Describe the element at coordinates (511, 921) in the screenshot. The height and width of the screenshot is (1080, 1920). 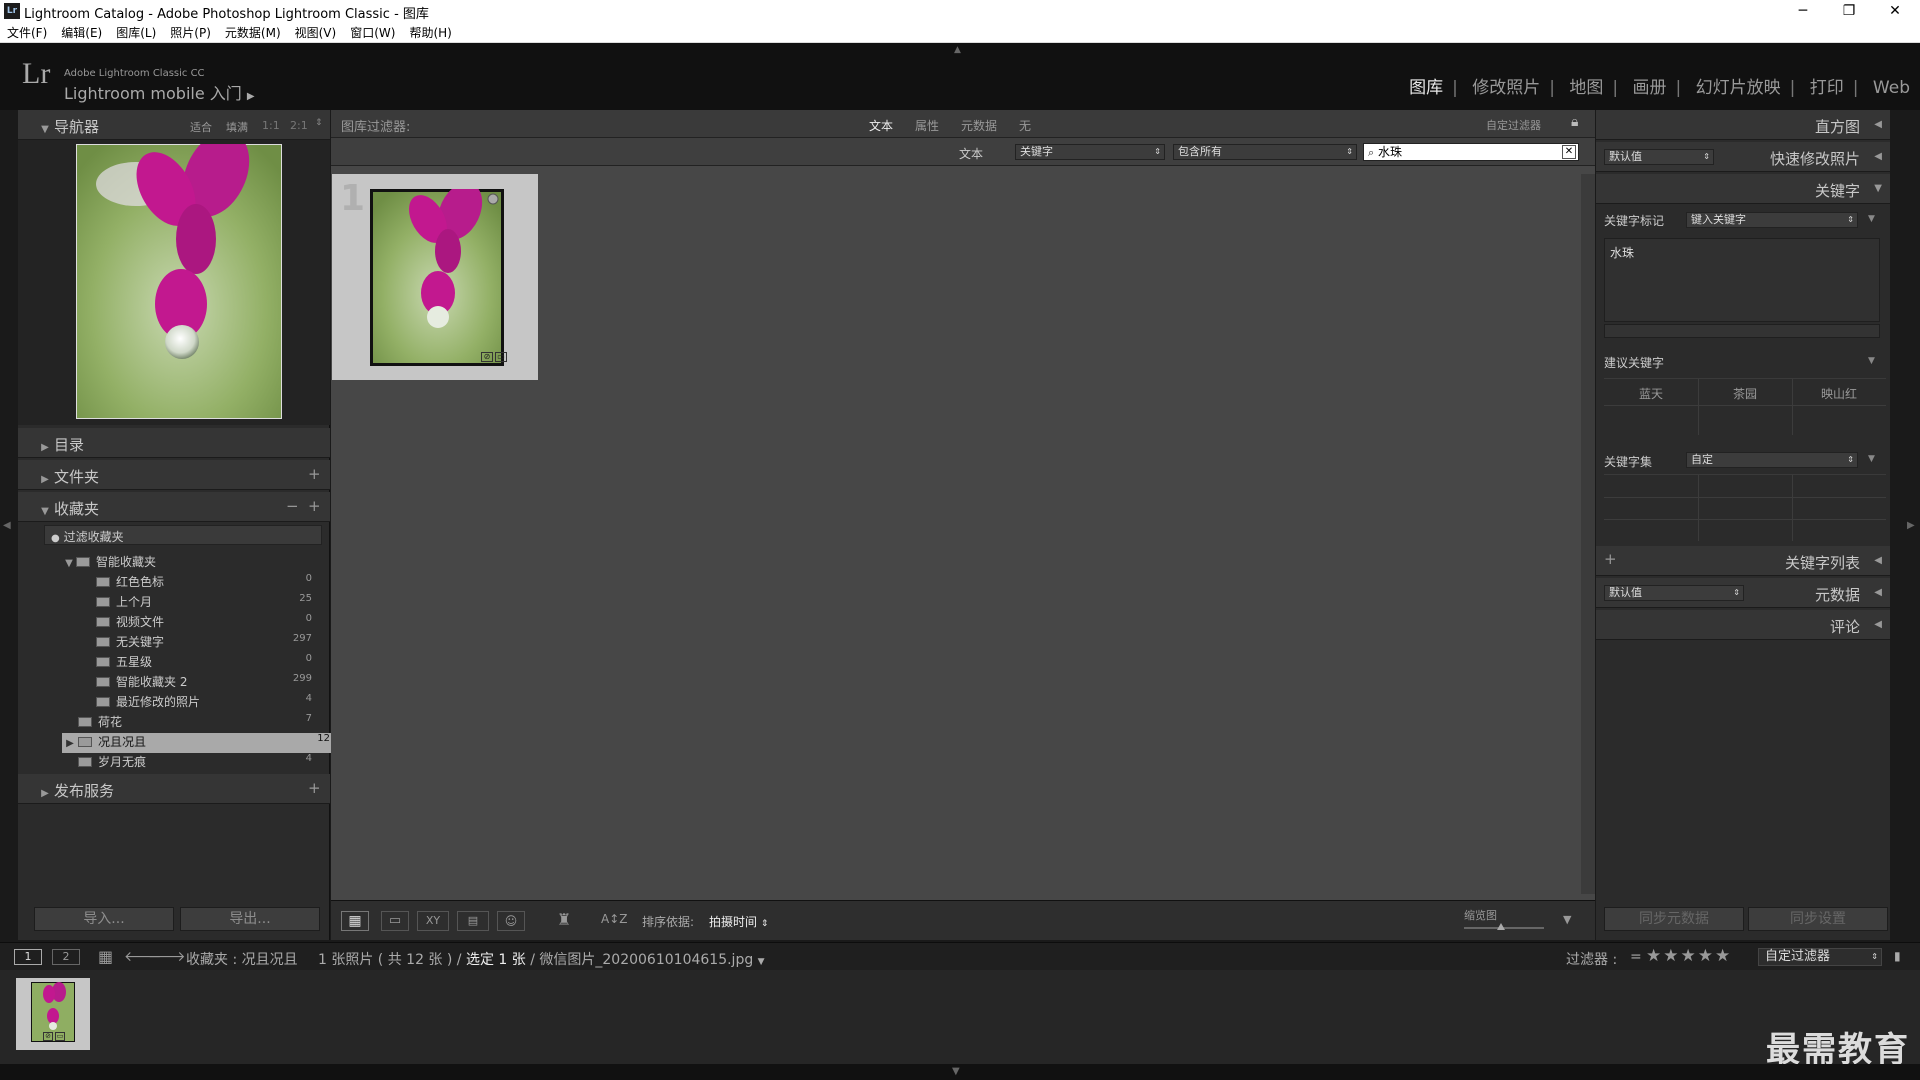
I see `people-view-icon: ☺` at that location.